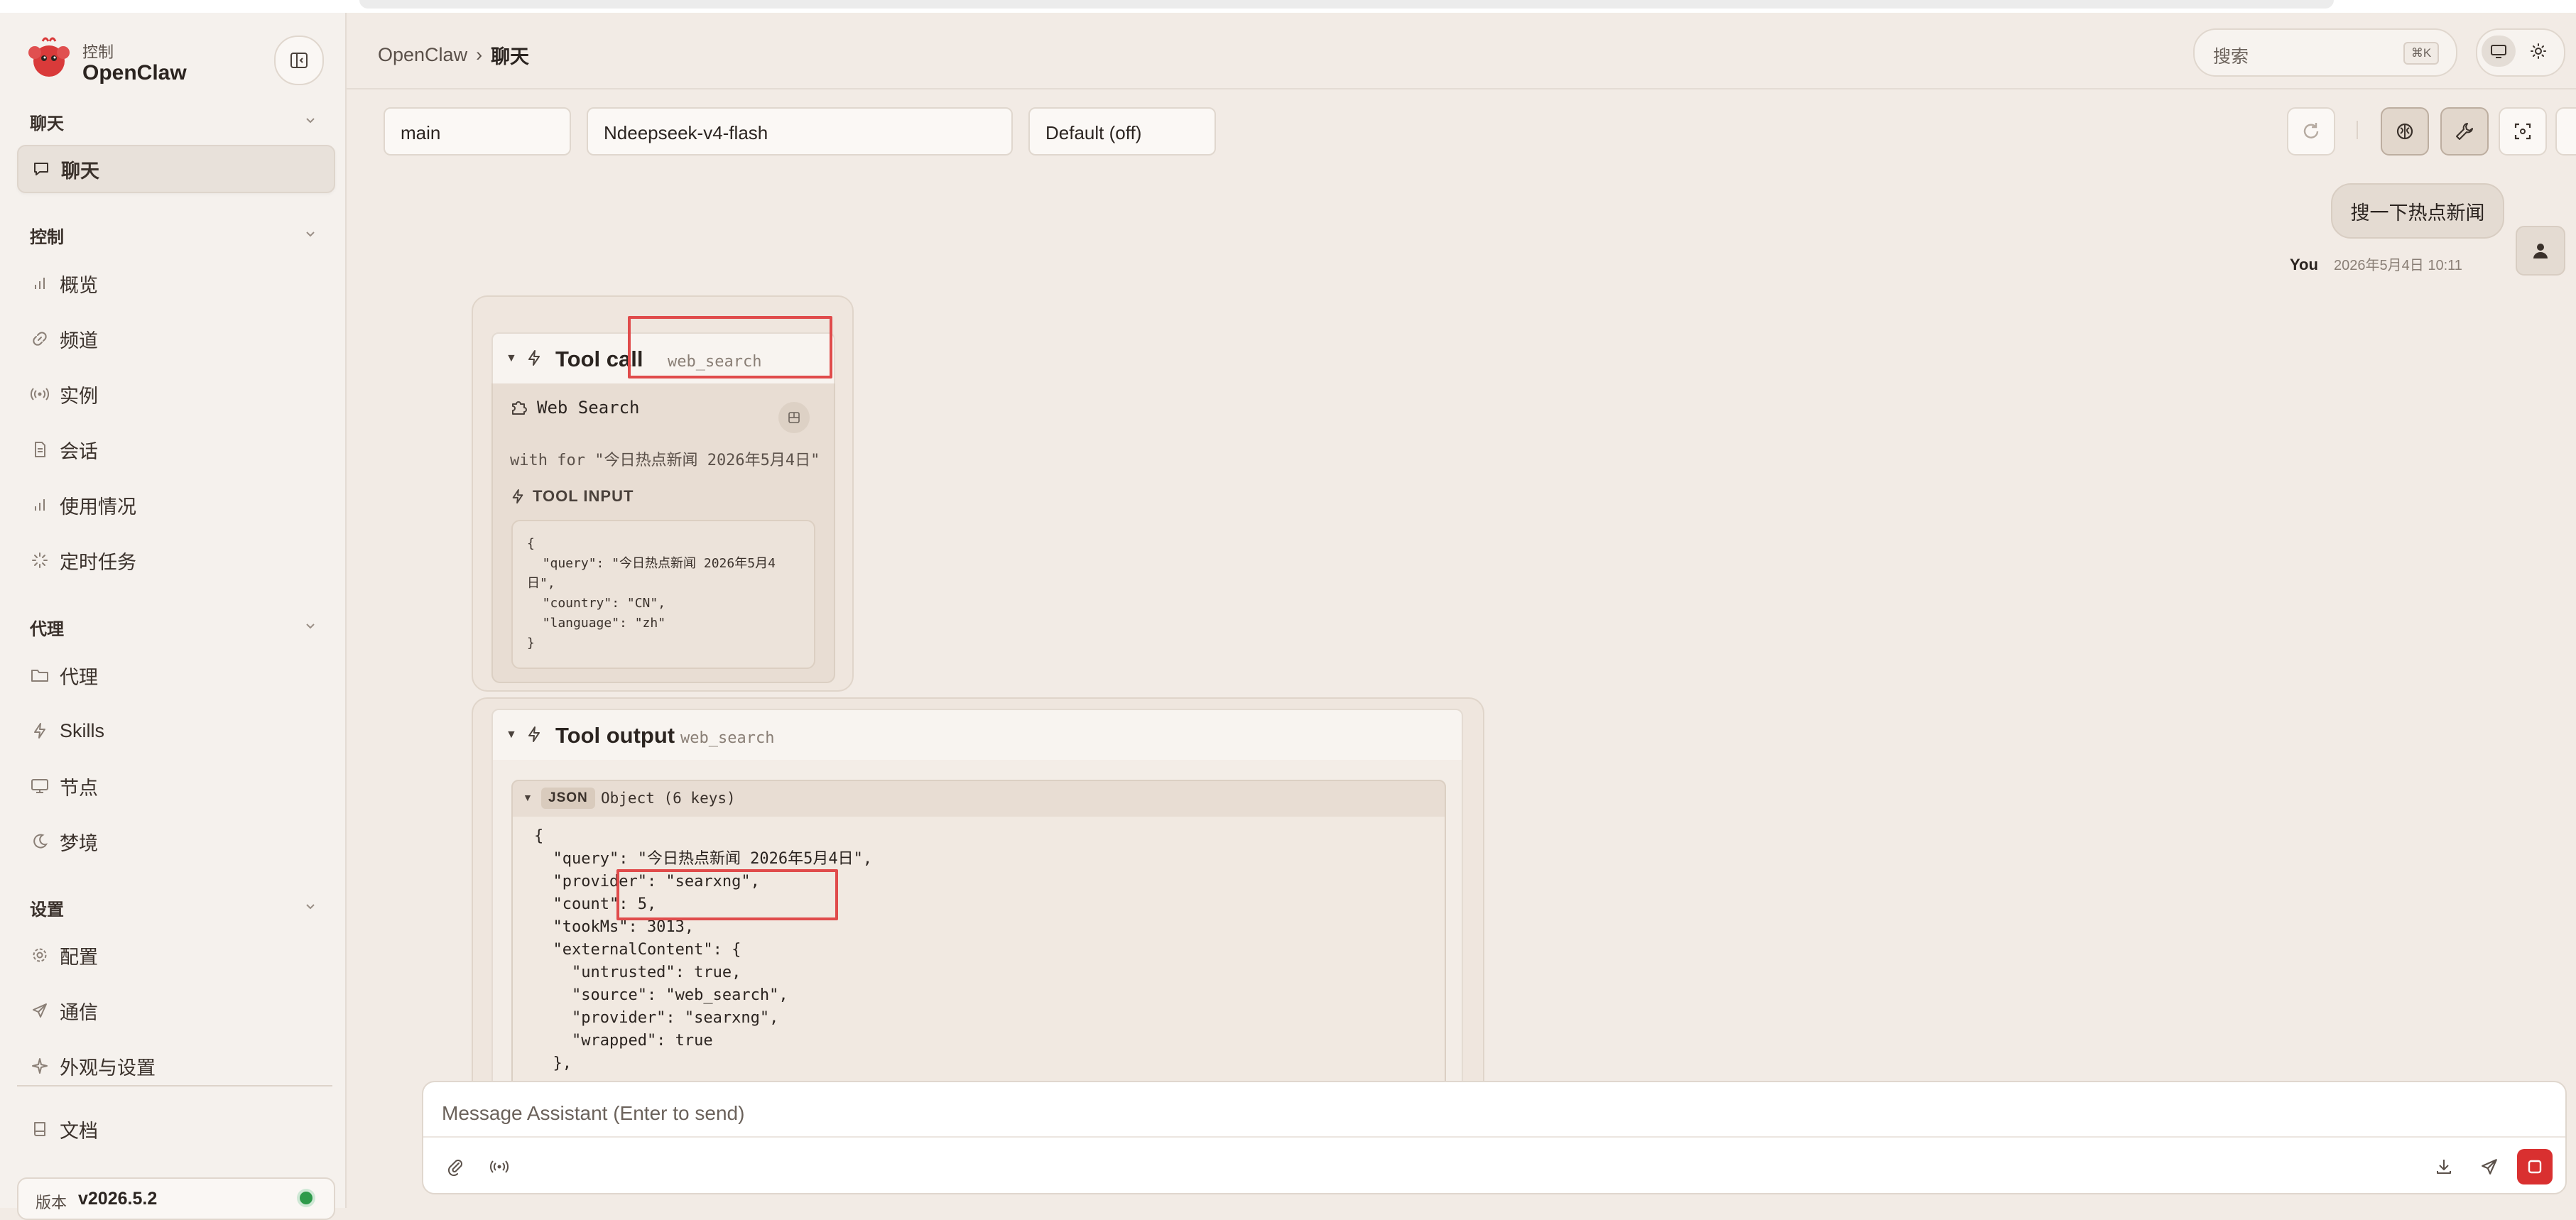 Image resolution: width=2576 pixels, height=1220 pixels. What do you see at coordinates (2538, 52) in the screenshot?
I see `theme-light-button` at bounding box center [2538, 52].